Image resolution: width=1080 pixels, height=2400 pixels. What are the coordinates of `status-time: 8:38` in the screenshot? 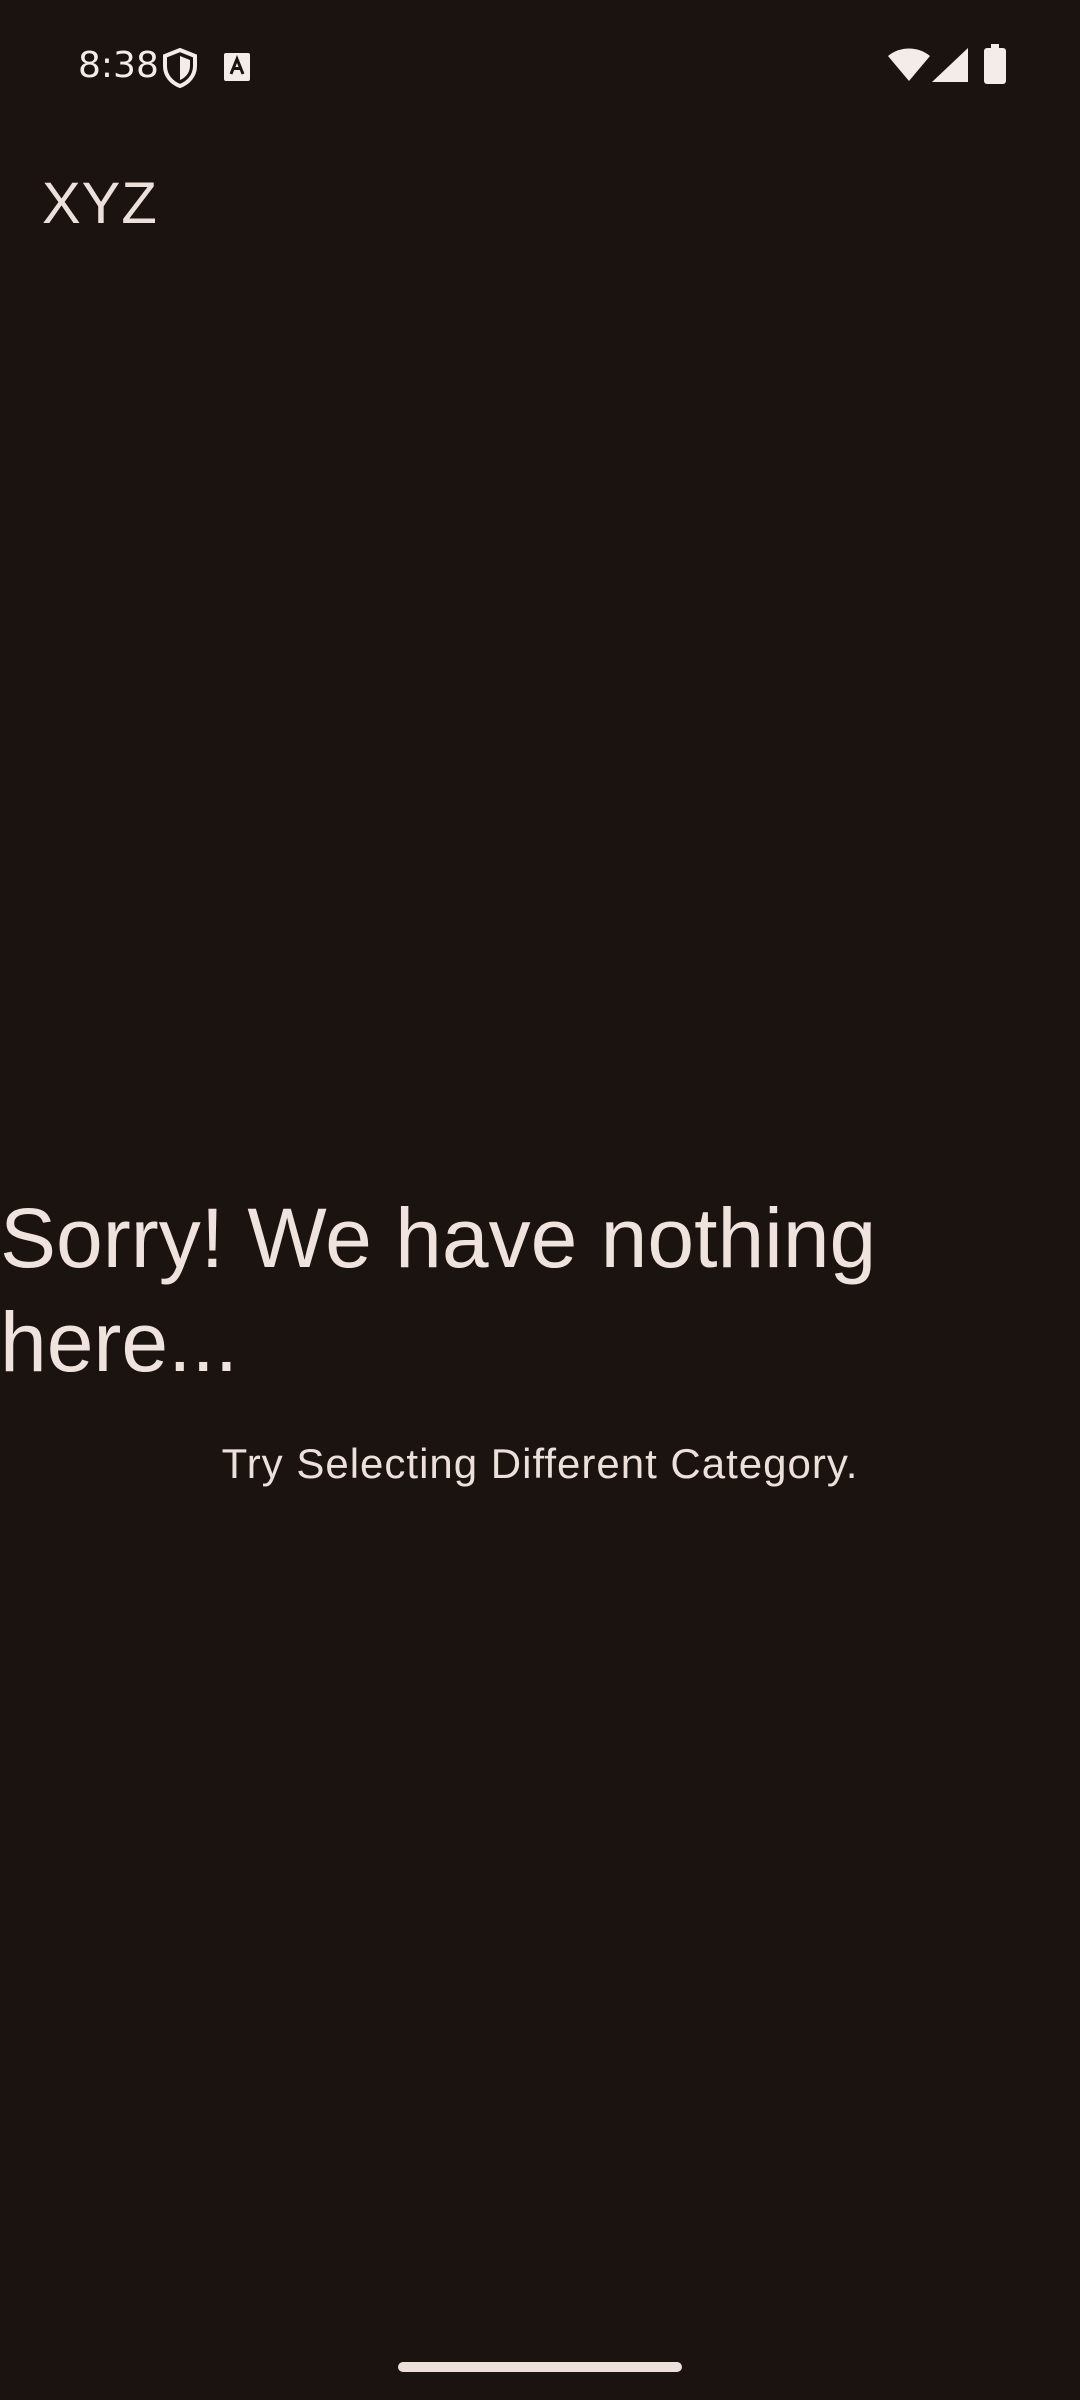 It's located at (118, 65).